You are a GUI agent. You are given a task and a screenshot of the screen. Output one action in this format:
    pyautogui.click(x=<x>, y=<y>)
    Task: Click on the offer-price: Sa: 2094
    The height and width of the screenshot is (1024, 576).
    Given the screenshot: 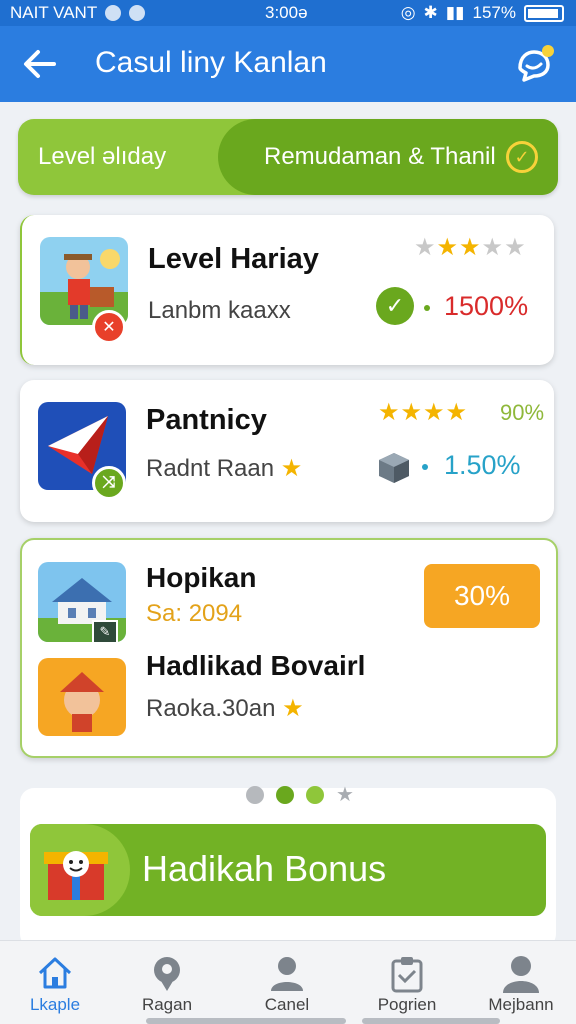 What is the action you would take?
    pyautogui.click(x=194, y=613)
    